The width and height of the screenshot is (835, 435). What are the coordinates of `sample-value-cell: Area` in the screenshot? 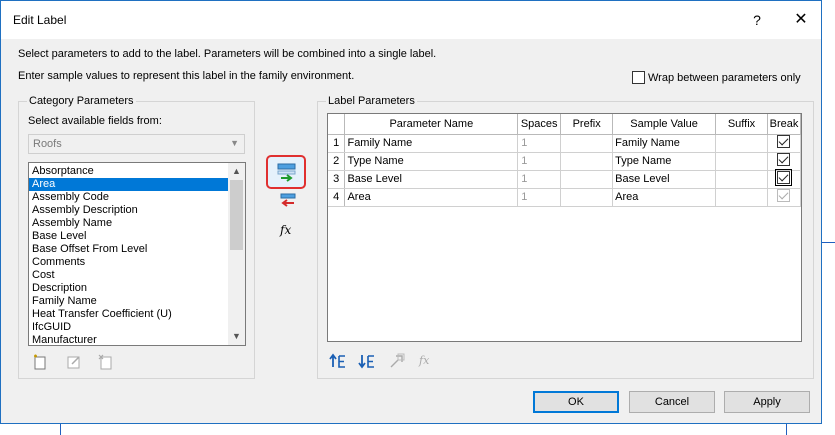 It's located at (664, 197).